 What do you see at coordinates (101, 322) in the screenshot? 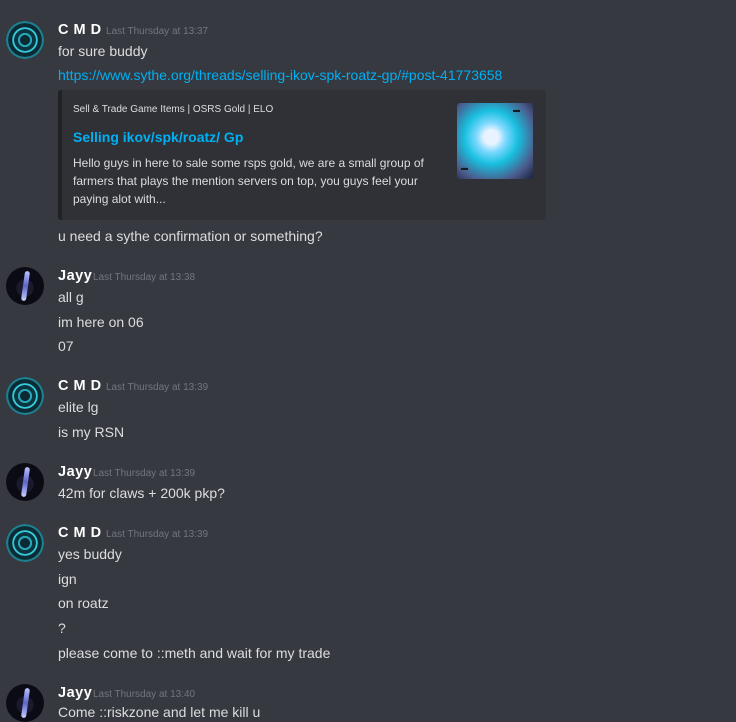
I see `message-text: im here on 06` at bounding box center [101, 322].